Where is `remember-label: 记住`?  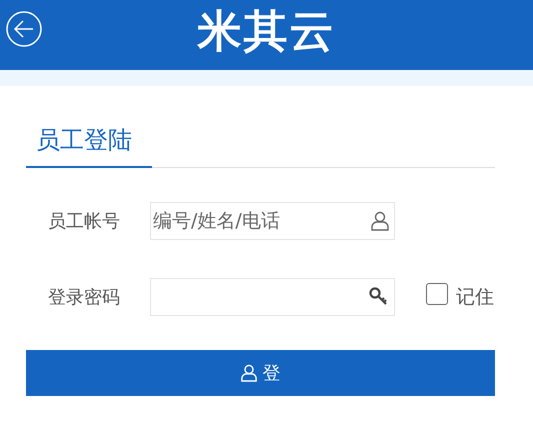 remember-label: 记住 is located at coordinates (475, 297).